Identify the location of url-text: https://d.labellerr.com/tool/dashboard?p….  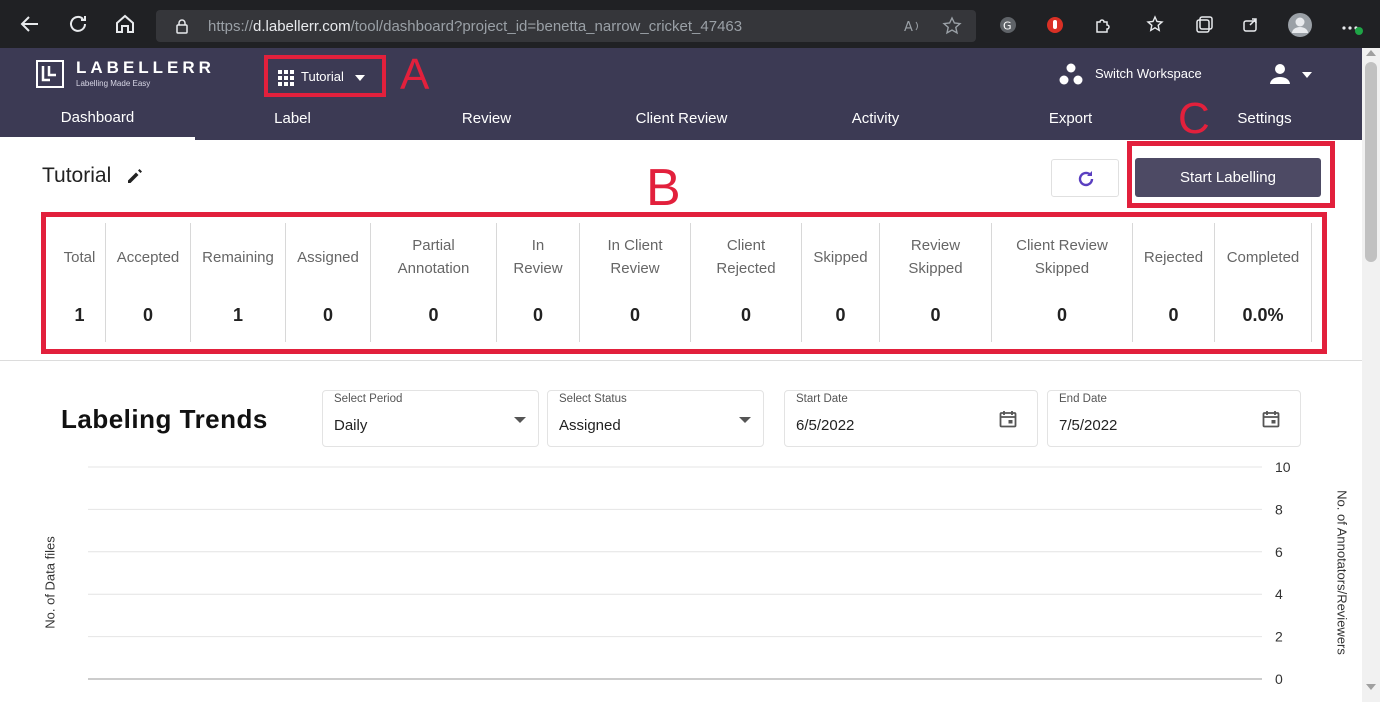
(475, 26).